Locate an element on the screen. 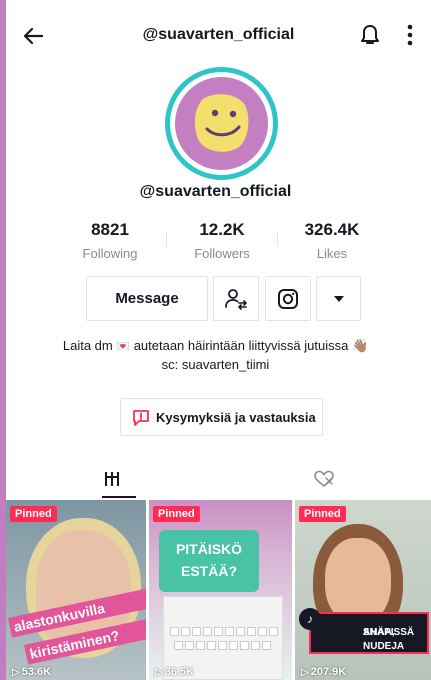 Image resolution: width=431 pixels, height=680 pixels. bio-line-2: sc: suavarten_tiimi is located at coordinates (215, 364).